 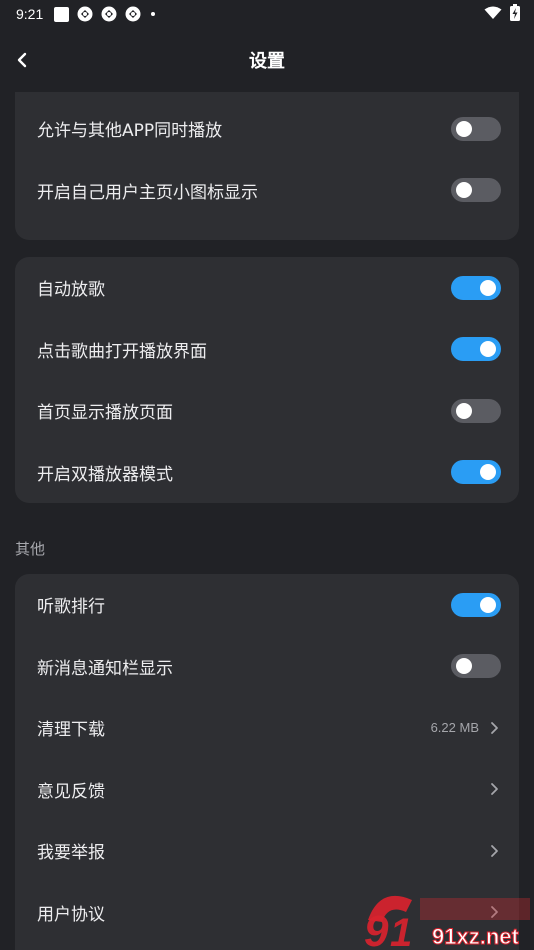 What do you see at coordinates (267, 605) in the screenshot?
I see `setting-row-listening-ranking: 听歌排行` at bounding box center [267, 605].